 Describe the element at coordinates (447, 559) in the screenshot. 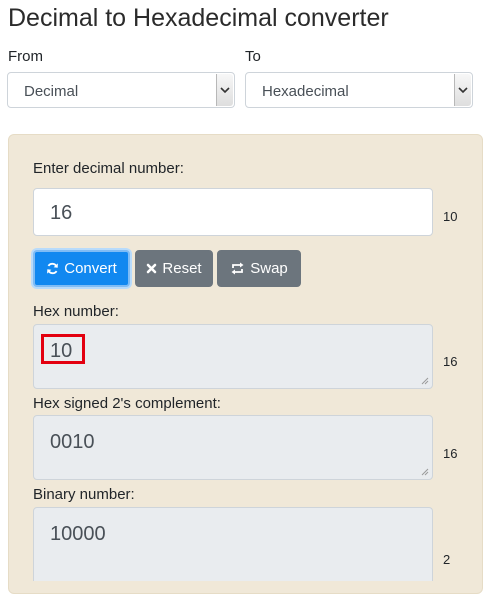

I see `binary-base: 2` at that location.